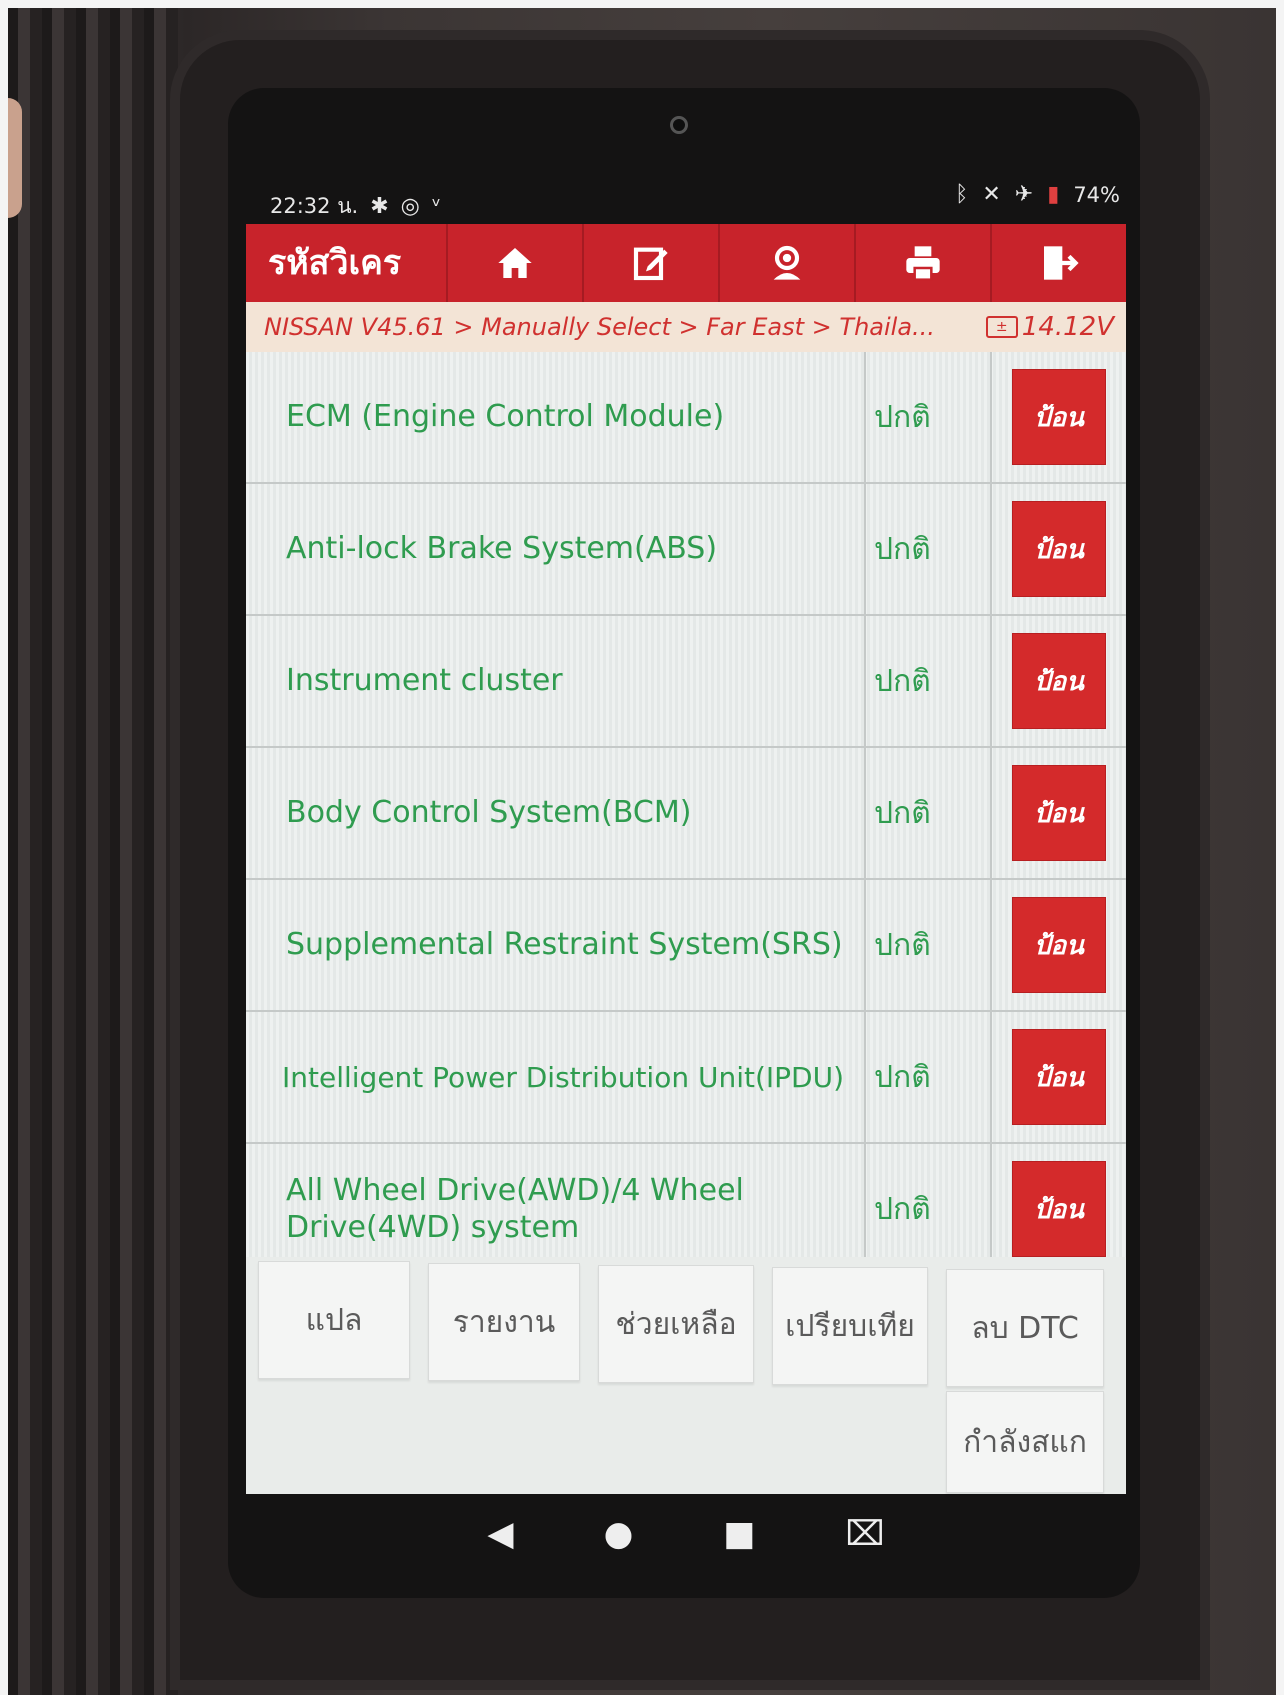 This screenshot has width=1284, height=1695. Describe the element at coordinates (679, 125) in the screenshot. I see `camera-icon` at that location.